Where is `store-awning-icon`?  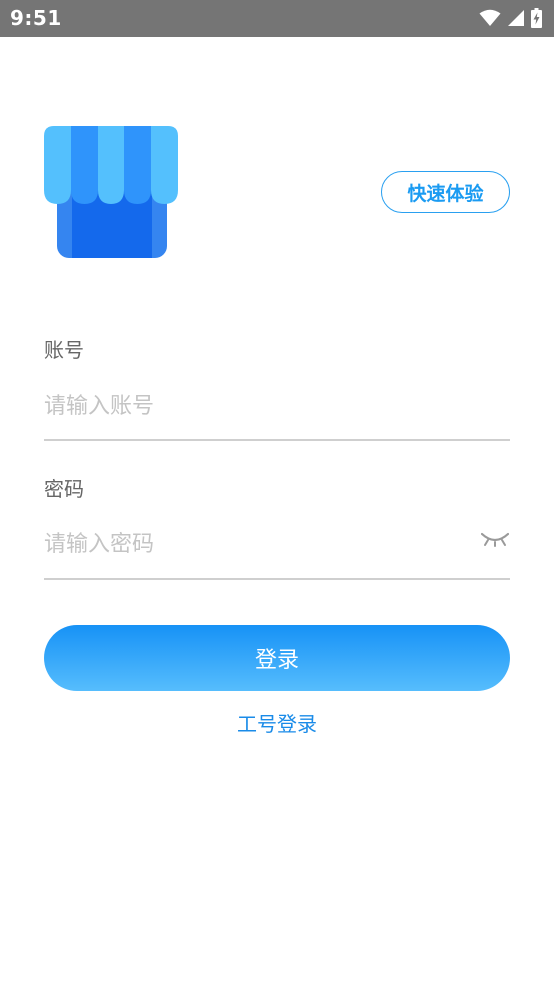
store-awning-icon is located at coordinates (111, 192).